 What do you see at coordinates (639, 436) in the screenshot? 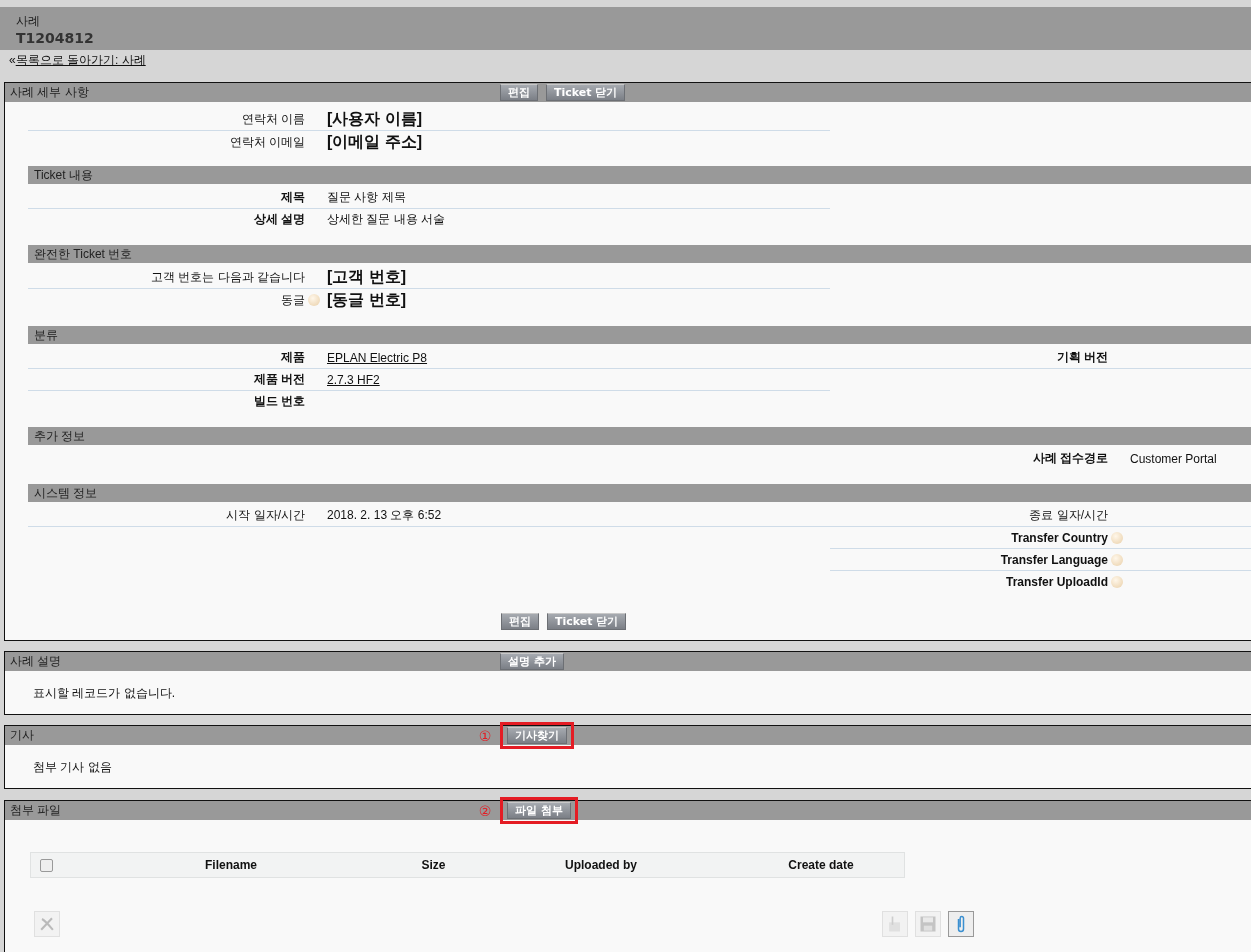
I see `section-header: 추가 정보` at bounding box center [639, 436].